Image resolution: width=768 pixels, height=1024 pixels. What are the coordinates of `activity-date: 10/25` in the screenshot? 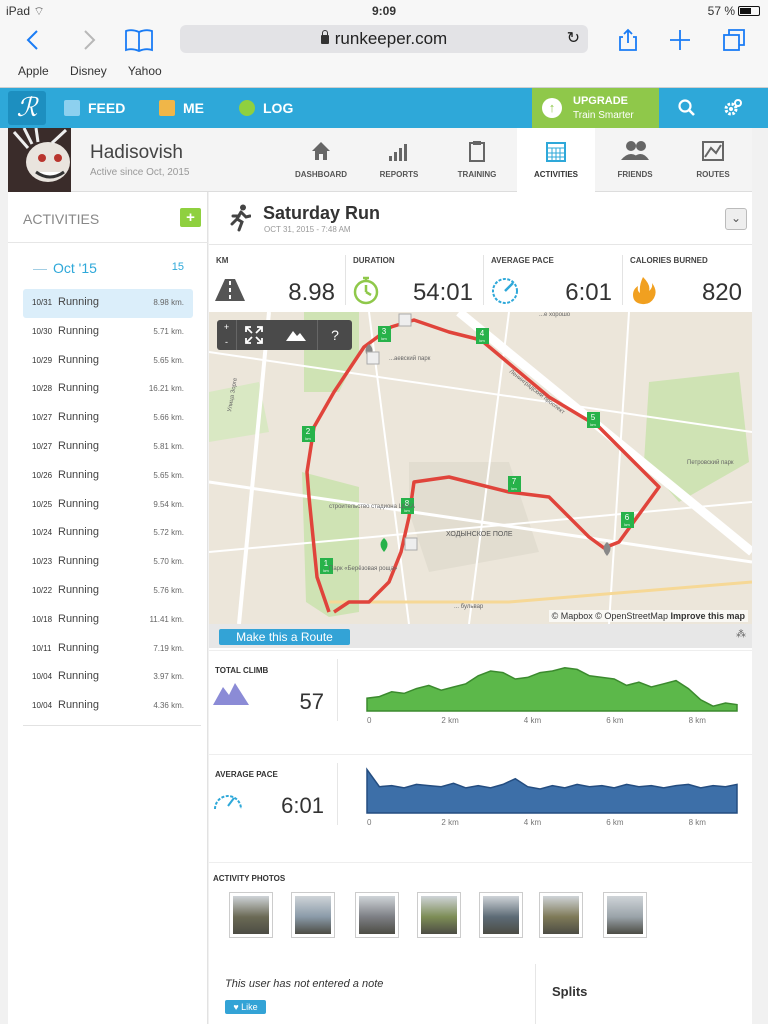 It's located at (42, 504).